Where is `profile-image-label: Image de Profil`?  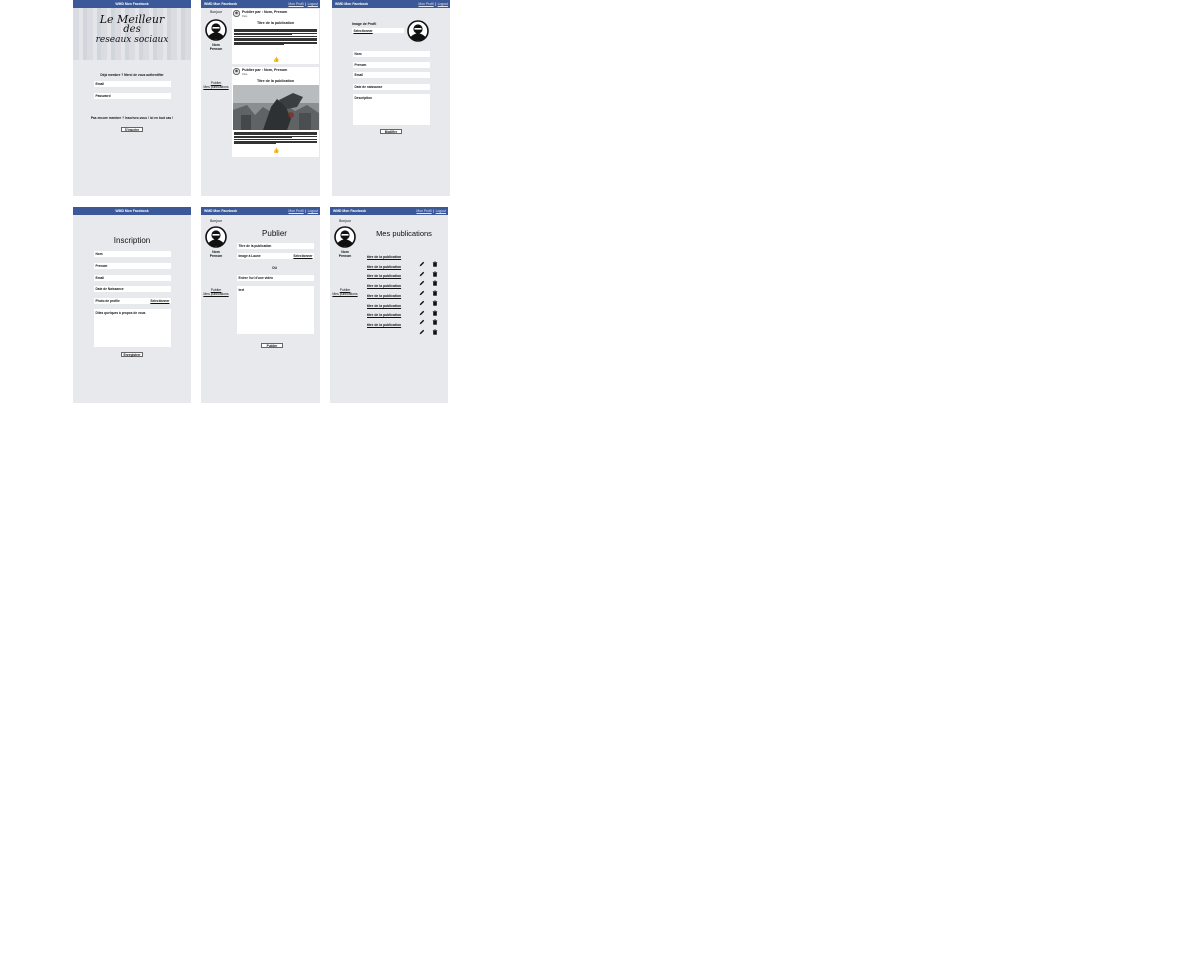
profile-image-label: Image de Profil is located at coordinates (364, 24).